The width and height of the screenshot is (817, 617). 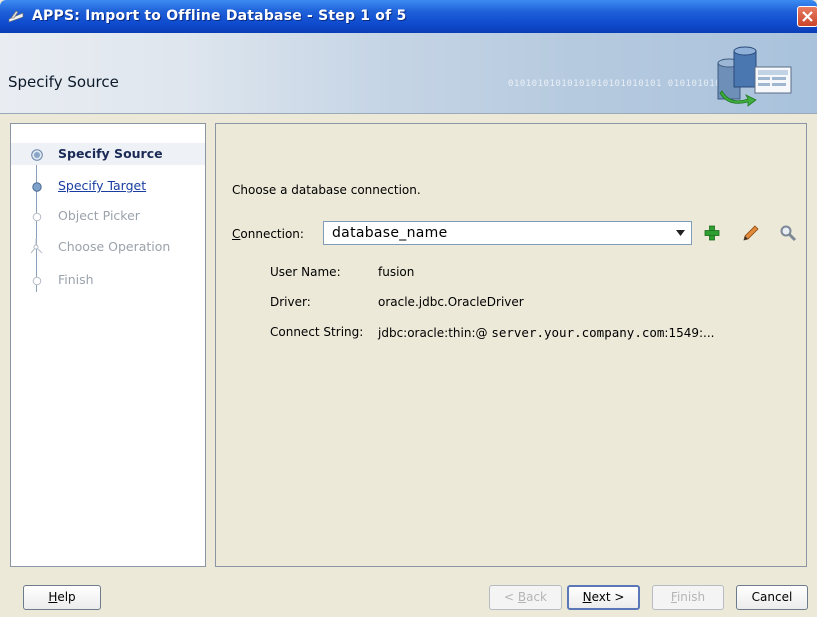 What do you see at coordinates (36, 246) in the screenshot?
I see `branch-step-icon` at bounding box center [36, 246].